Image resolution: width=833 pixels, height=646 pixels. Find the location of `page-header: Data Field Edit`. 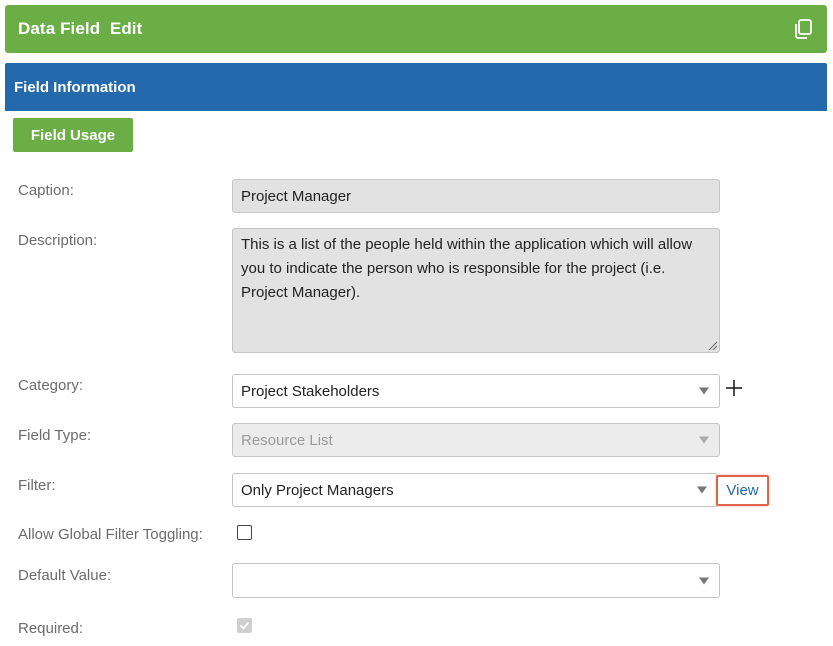

page-header: Data Field Edit is located at coordinates (416, 29).